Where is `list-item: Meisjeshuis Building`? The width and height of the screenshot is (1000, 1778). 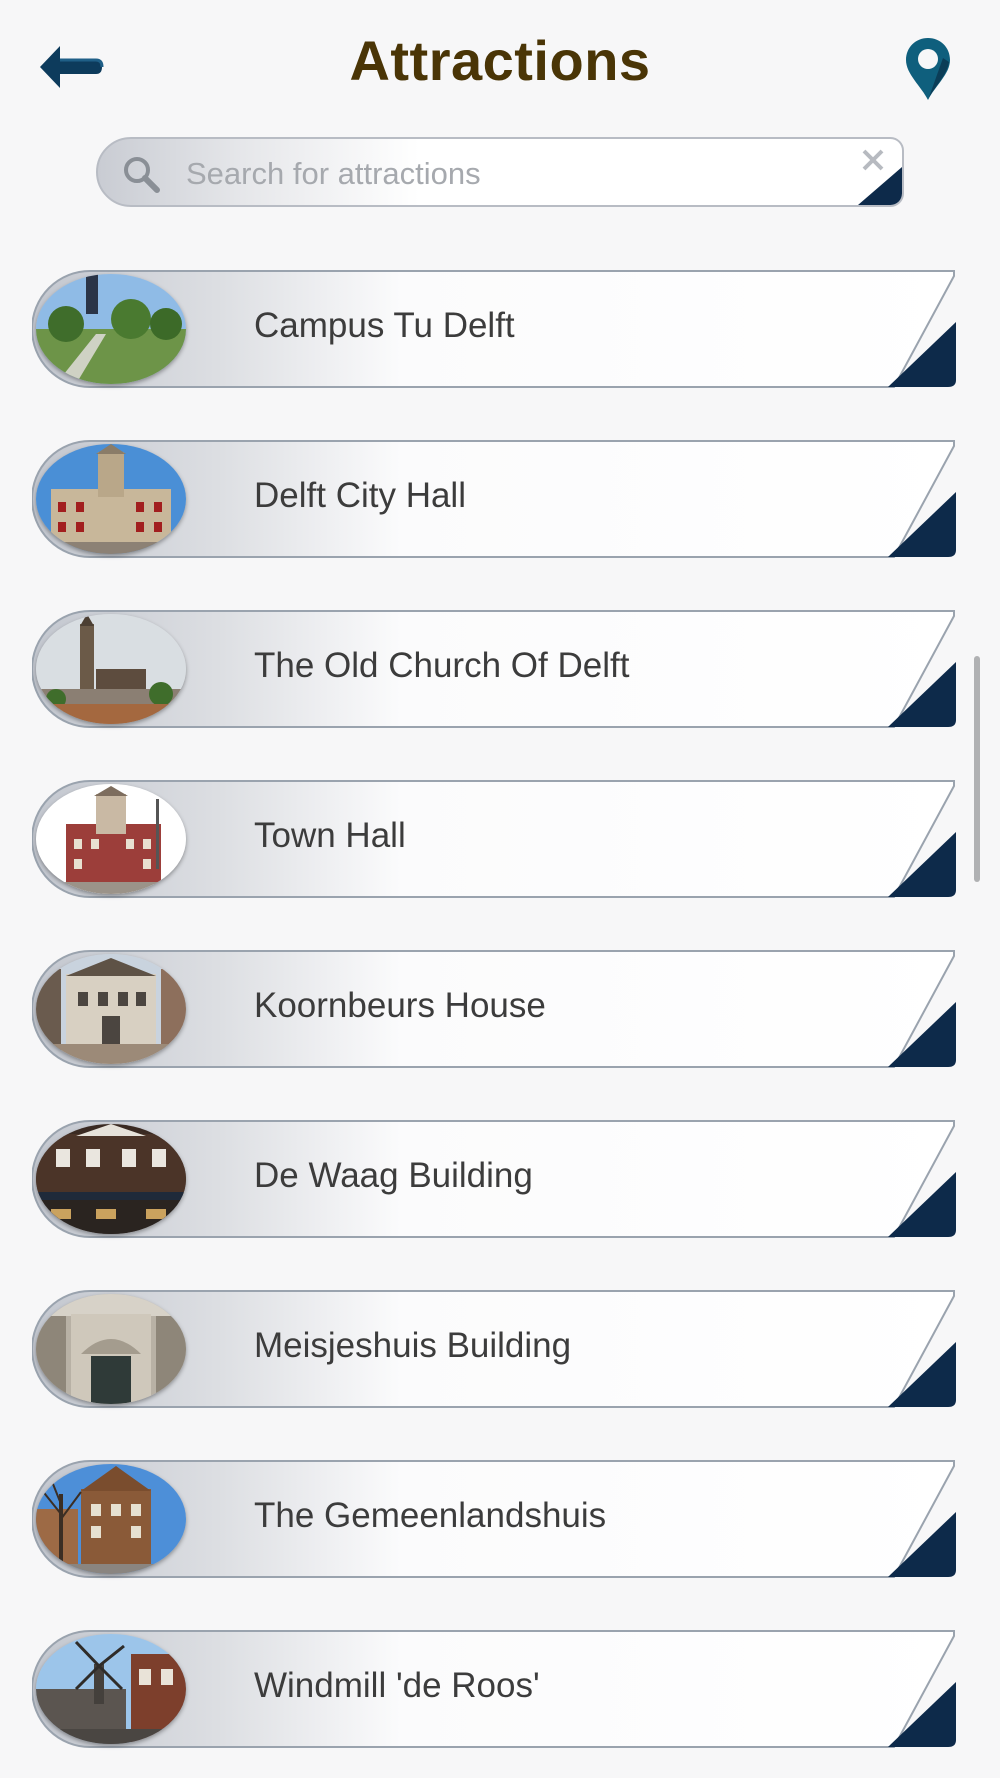 list-item: Meisjeshuis Building is located at coordinates (494, 1349).